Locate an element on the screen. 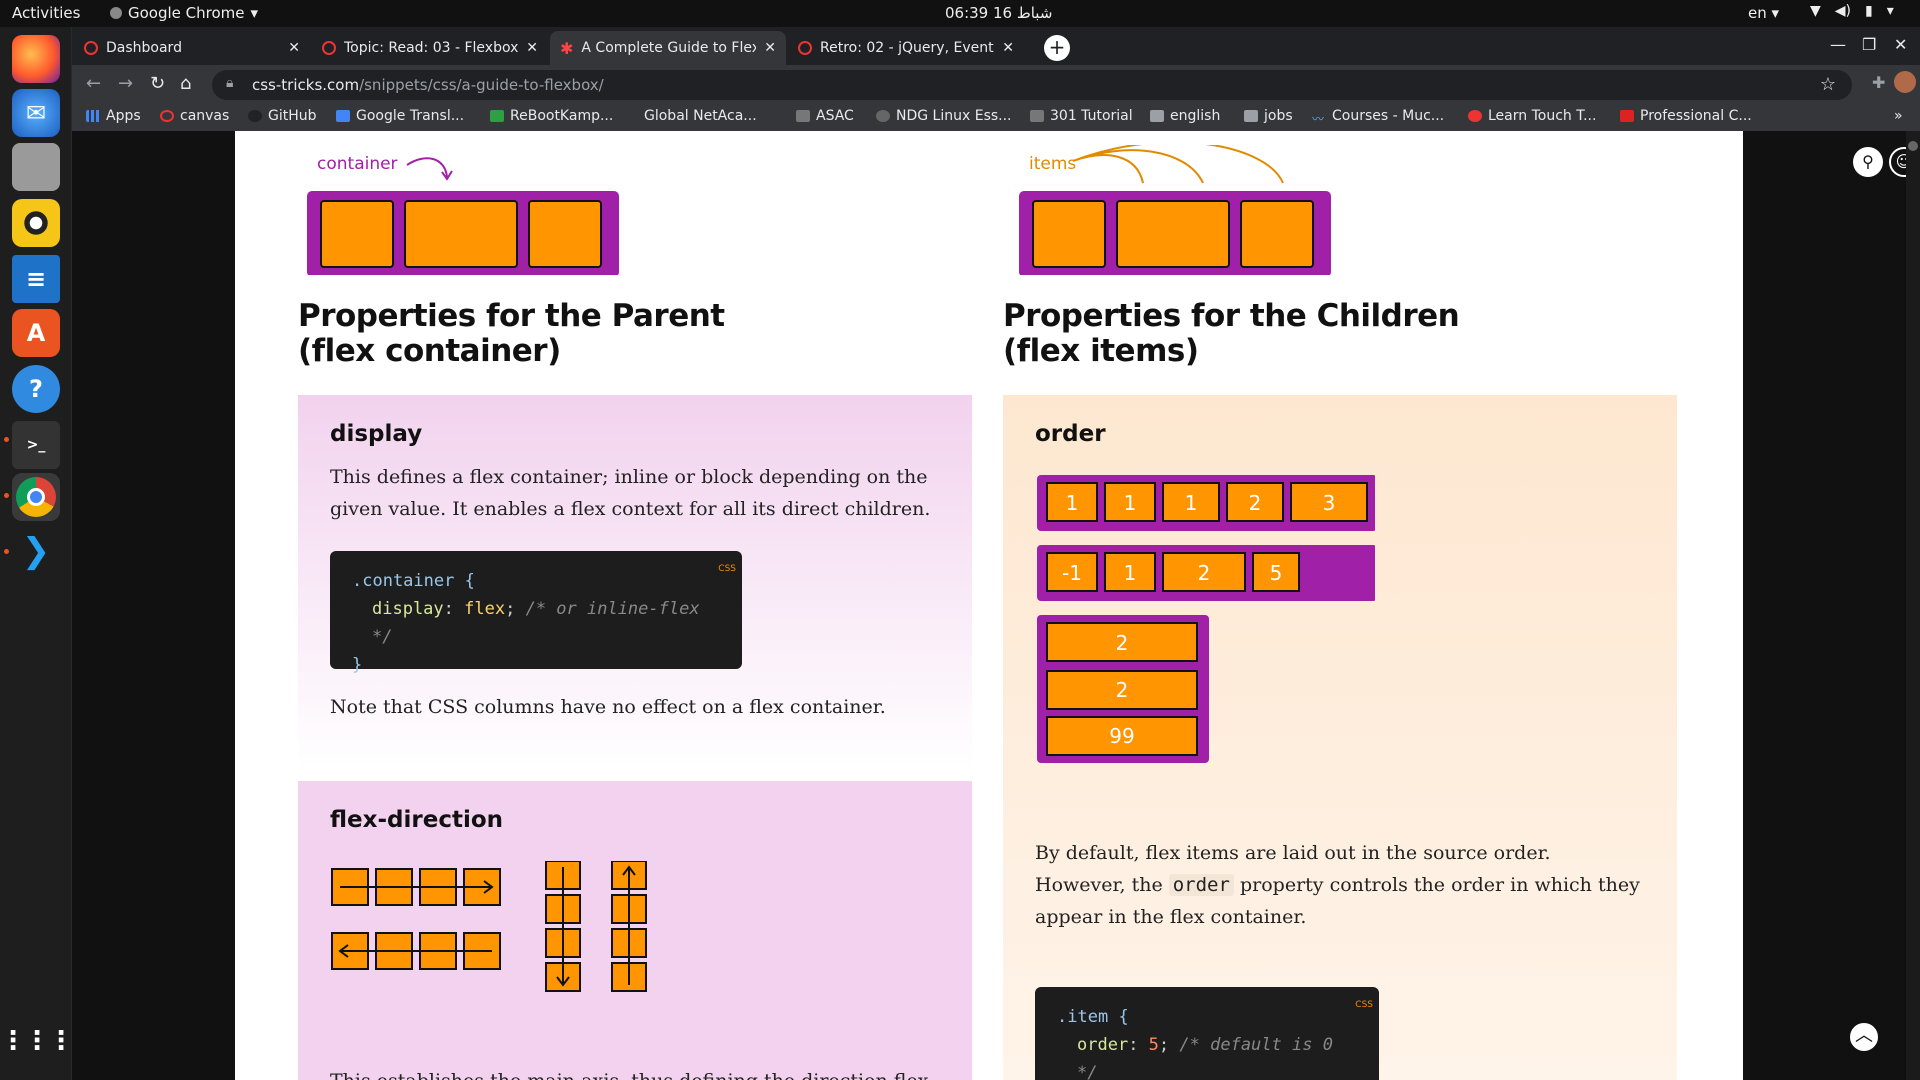 This screenshot has height=1080, width=1920. home-icon: ⌂ is located at coordinates (185, 83).